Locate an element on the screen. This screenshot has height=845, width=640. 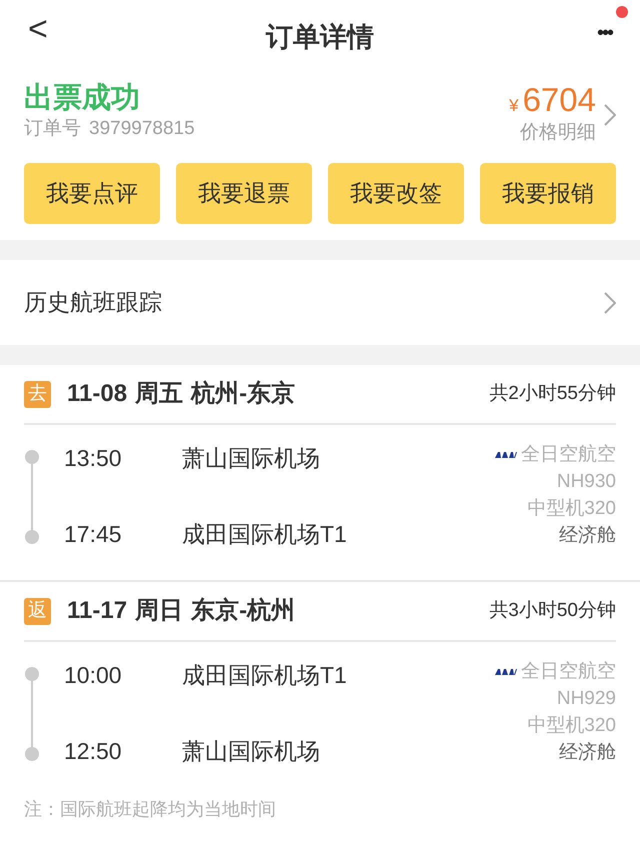
flight-route: 杭州-东京 is located at coordinates (243, 394).